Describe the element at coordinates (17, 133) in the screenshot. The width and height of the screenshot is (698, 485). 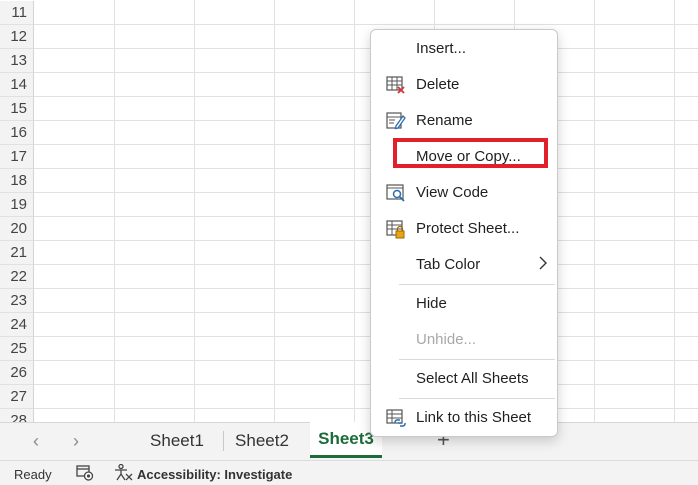
I see `row-header: 16` at that location.